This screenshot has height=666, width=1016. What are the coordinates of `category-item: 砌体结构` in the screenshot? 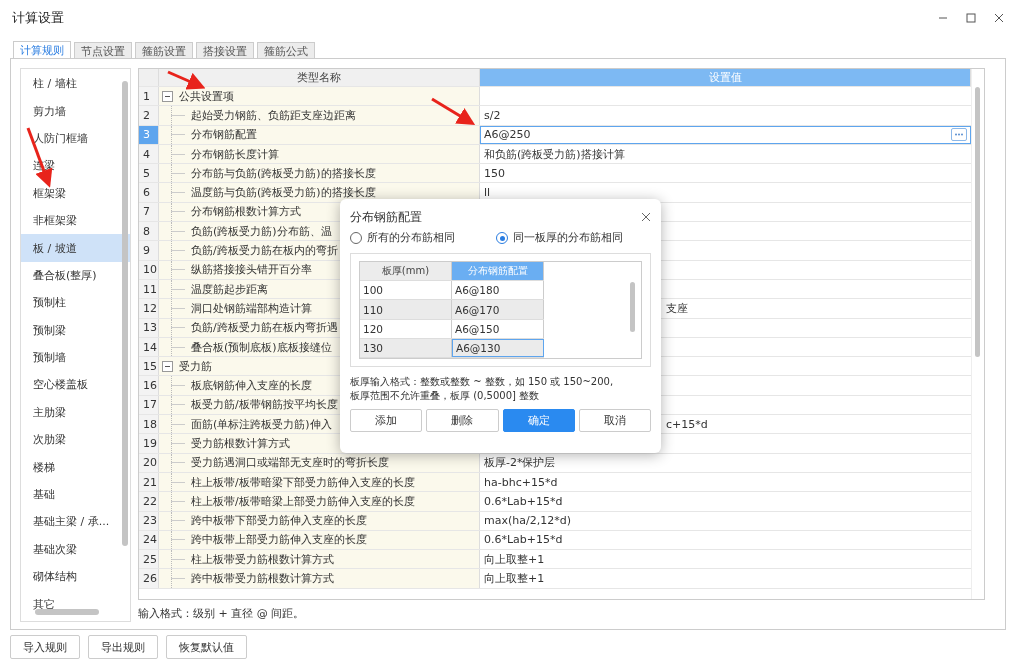 It's located at (75, 577).